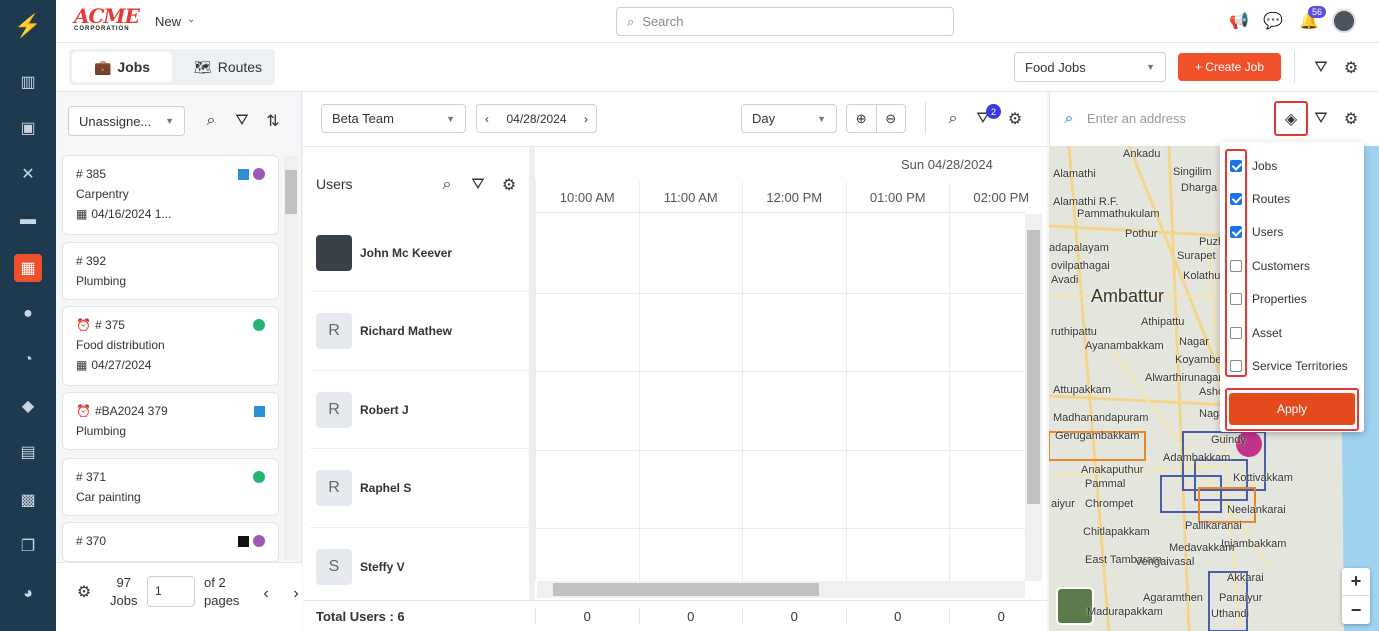 This screenshot has width=1379, height=631. What do you see at coordinates (386, 488) in the screenshot?
I see `user-name: Raphel S` at bounding box center [386, 488].